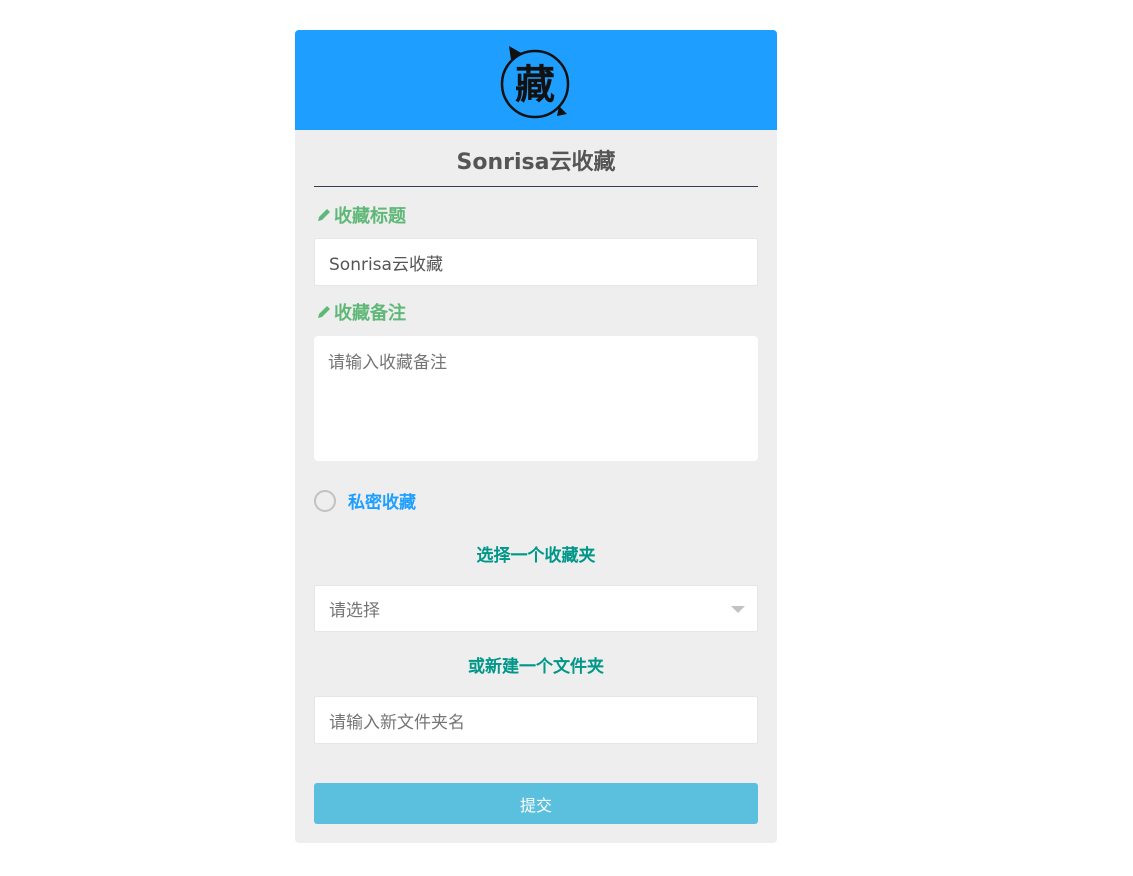 Image resolution: width=1133 pixels, height=876 pixels. What do you see at coordinates (536, 186) in the screenshot?
I see `title-divider` at bounding box center [536, 186].